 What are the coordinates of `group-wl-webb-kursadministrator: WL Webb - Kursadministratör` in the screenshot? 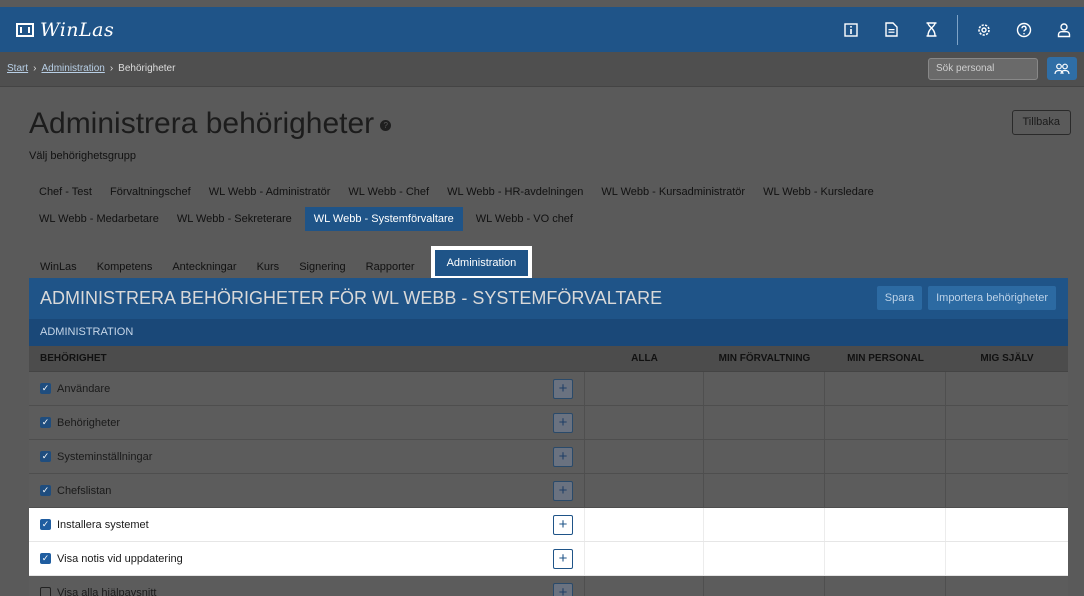 It's located at (673, 192).